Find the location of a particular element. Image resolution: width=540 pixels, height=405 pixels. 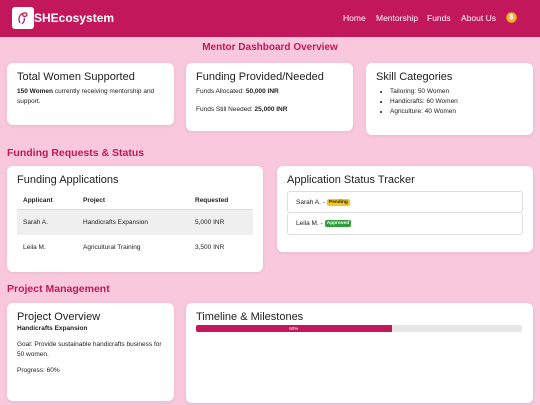

skill-item: Agriculture: 40 Women is located at coordinates (456, 112).